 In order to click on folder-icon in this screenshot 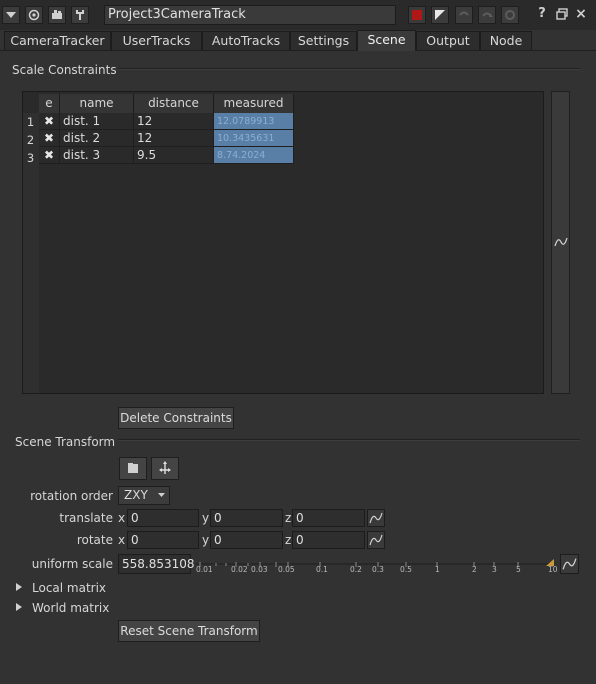, I will do `click(133, 468)`.